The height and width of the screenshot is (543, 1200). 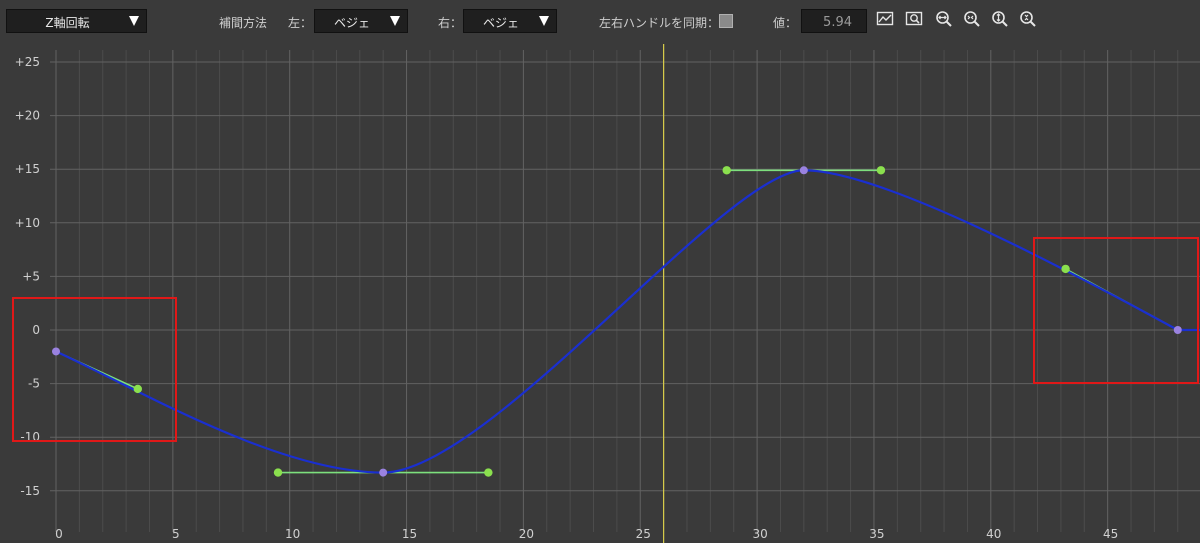 I want to click on x-tick-label: 0, so click(x=59, y=534).